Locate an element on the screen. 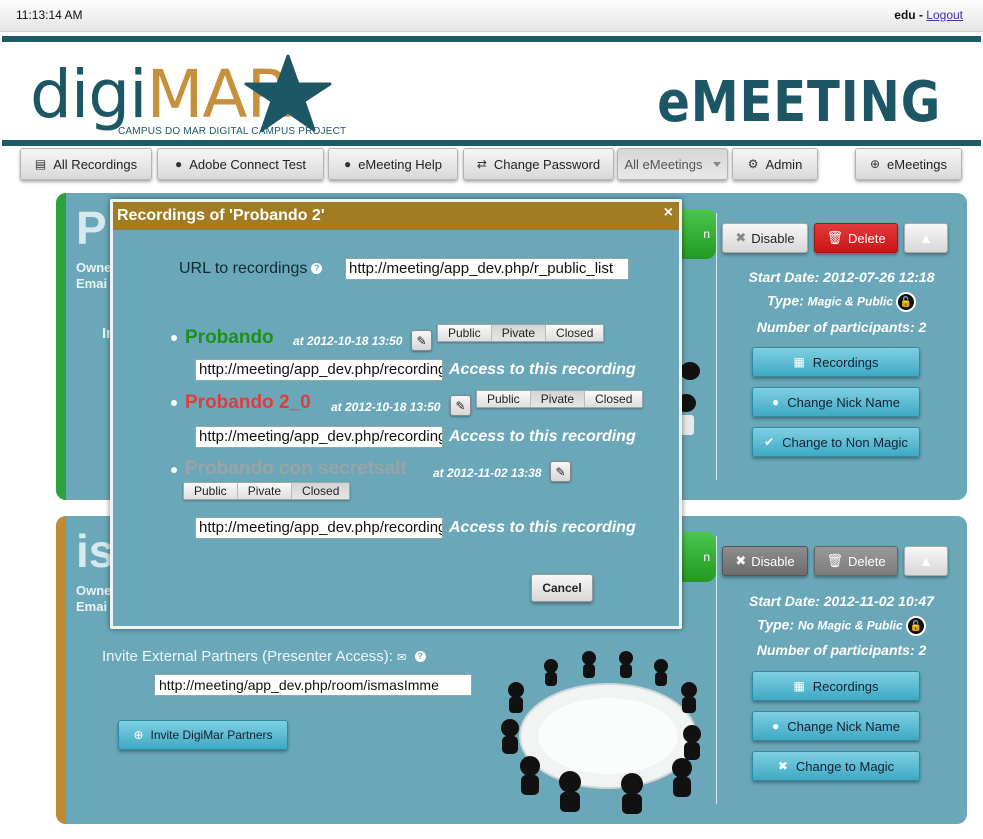  delete-label: Delete is located at coordinates (866, 561).